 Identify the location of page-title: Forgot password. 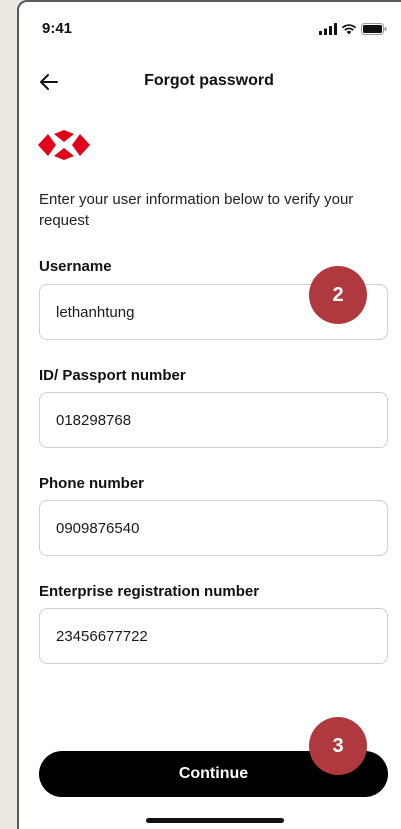
(209, 80).